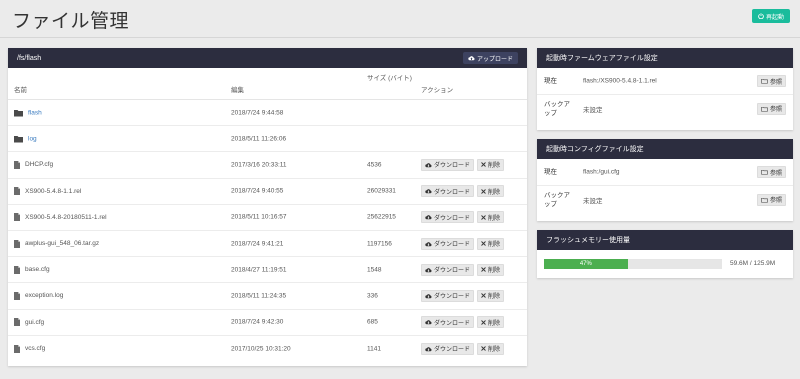  Describe the element at coordinates (437, 90) in the screenshot. I see `column-actions: アクション` at that location.